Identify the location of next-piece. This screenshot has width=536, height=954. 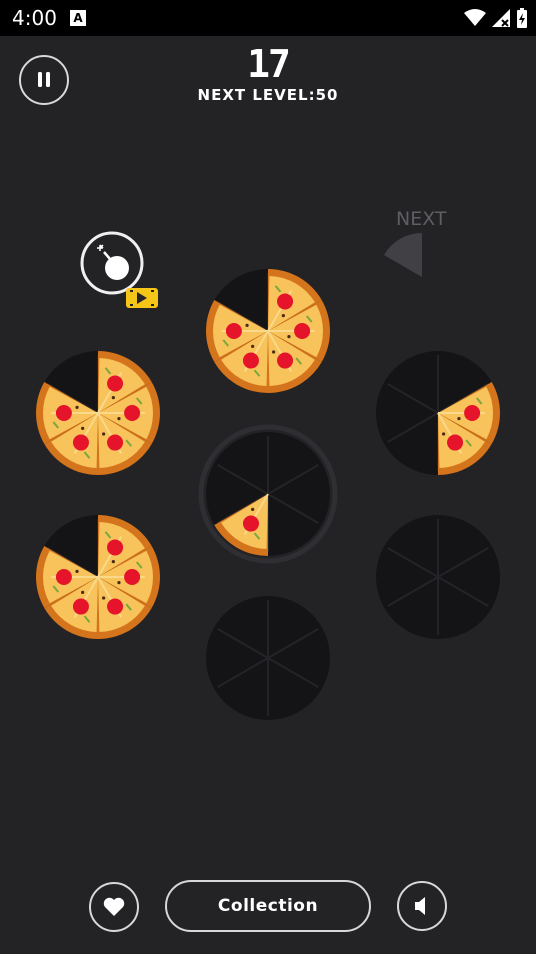
(403, 255).